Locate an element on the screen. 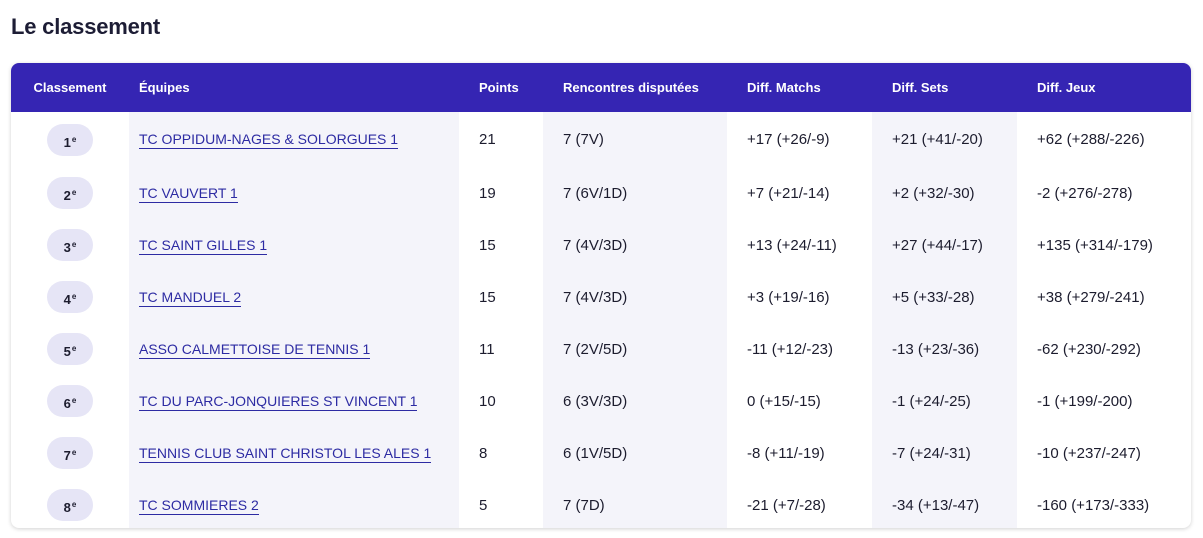 The width and height of the screenshot is (1203, 538). header-team: Équipes is located at coordinates (164, 87).